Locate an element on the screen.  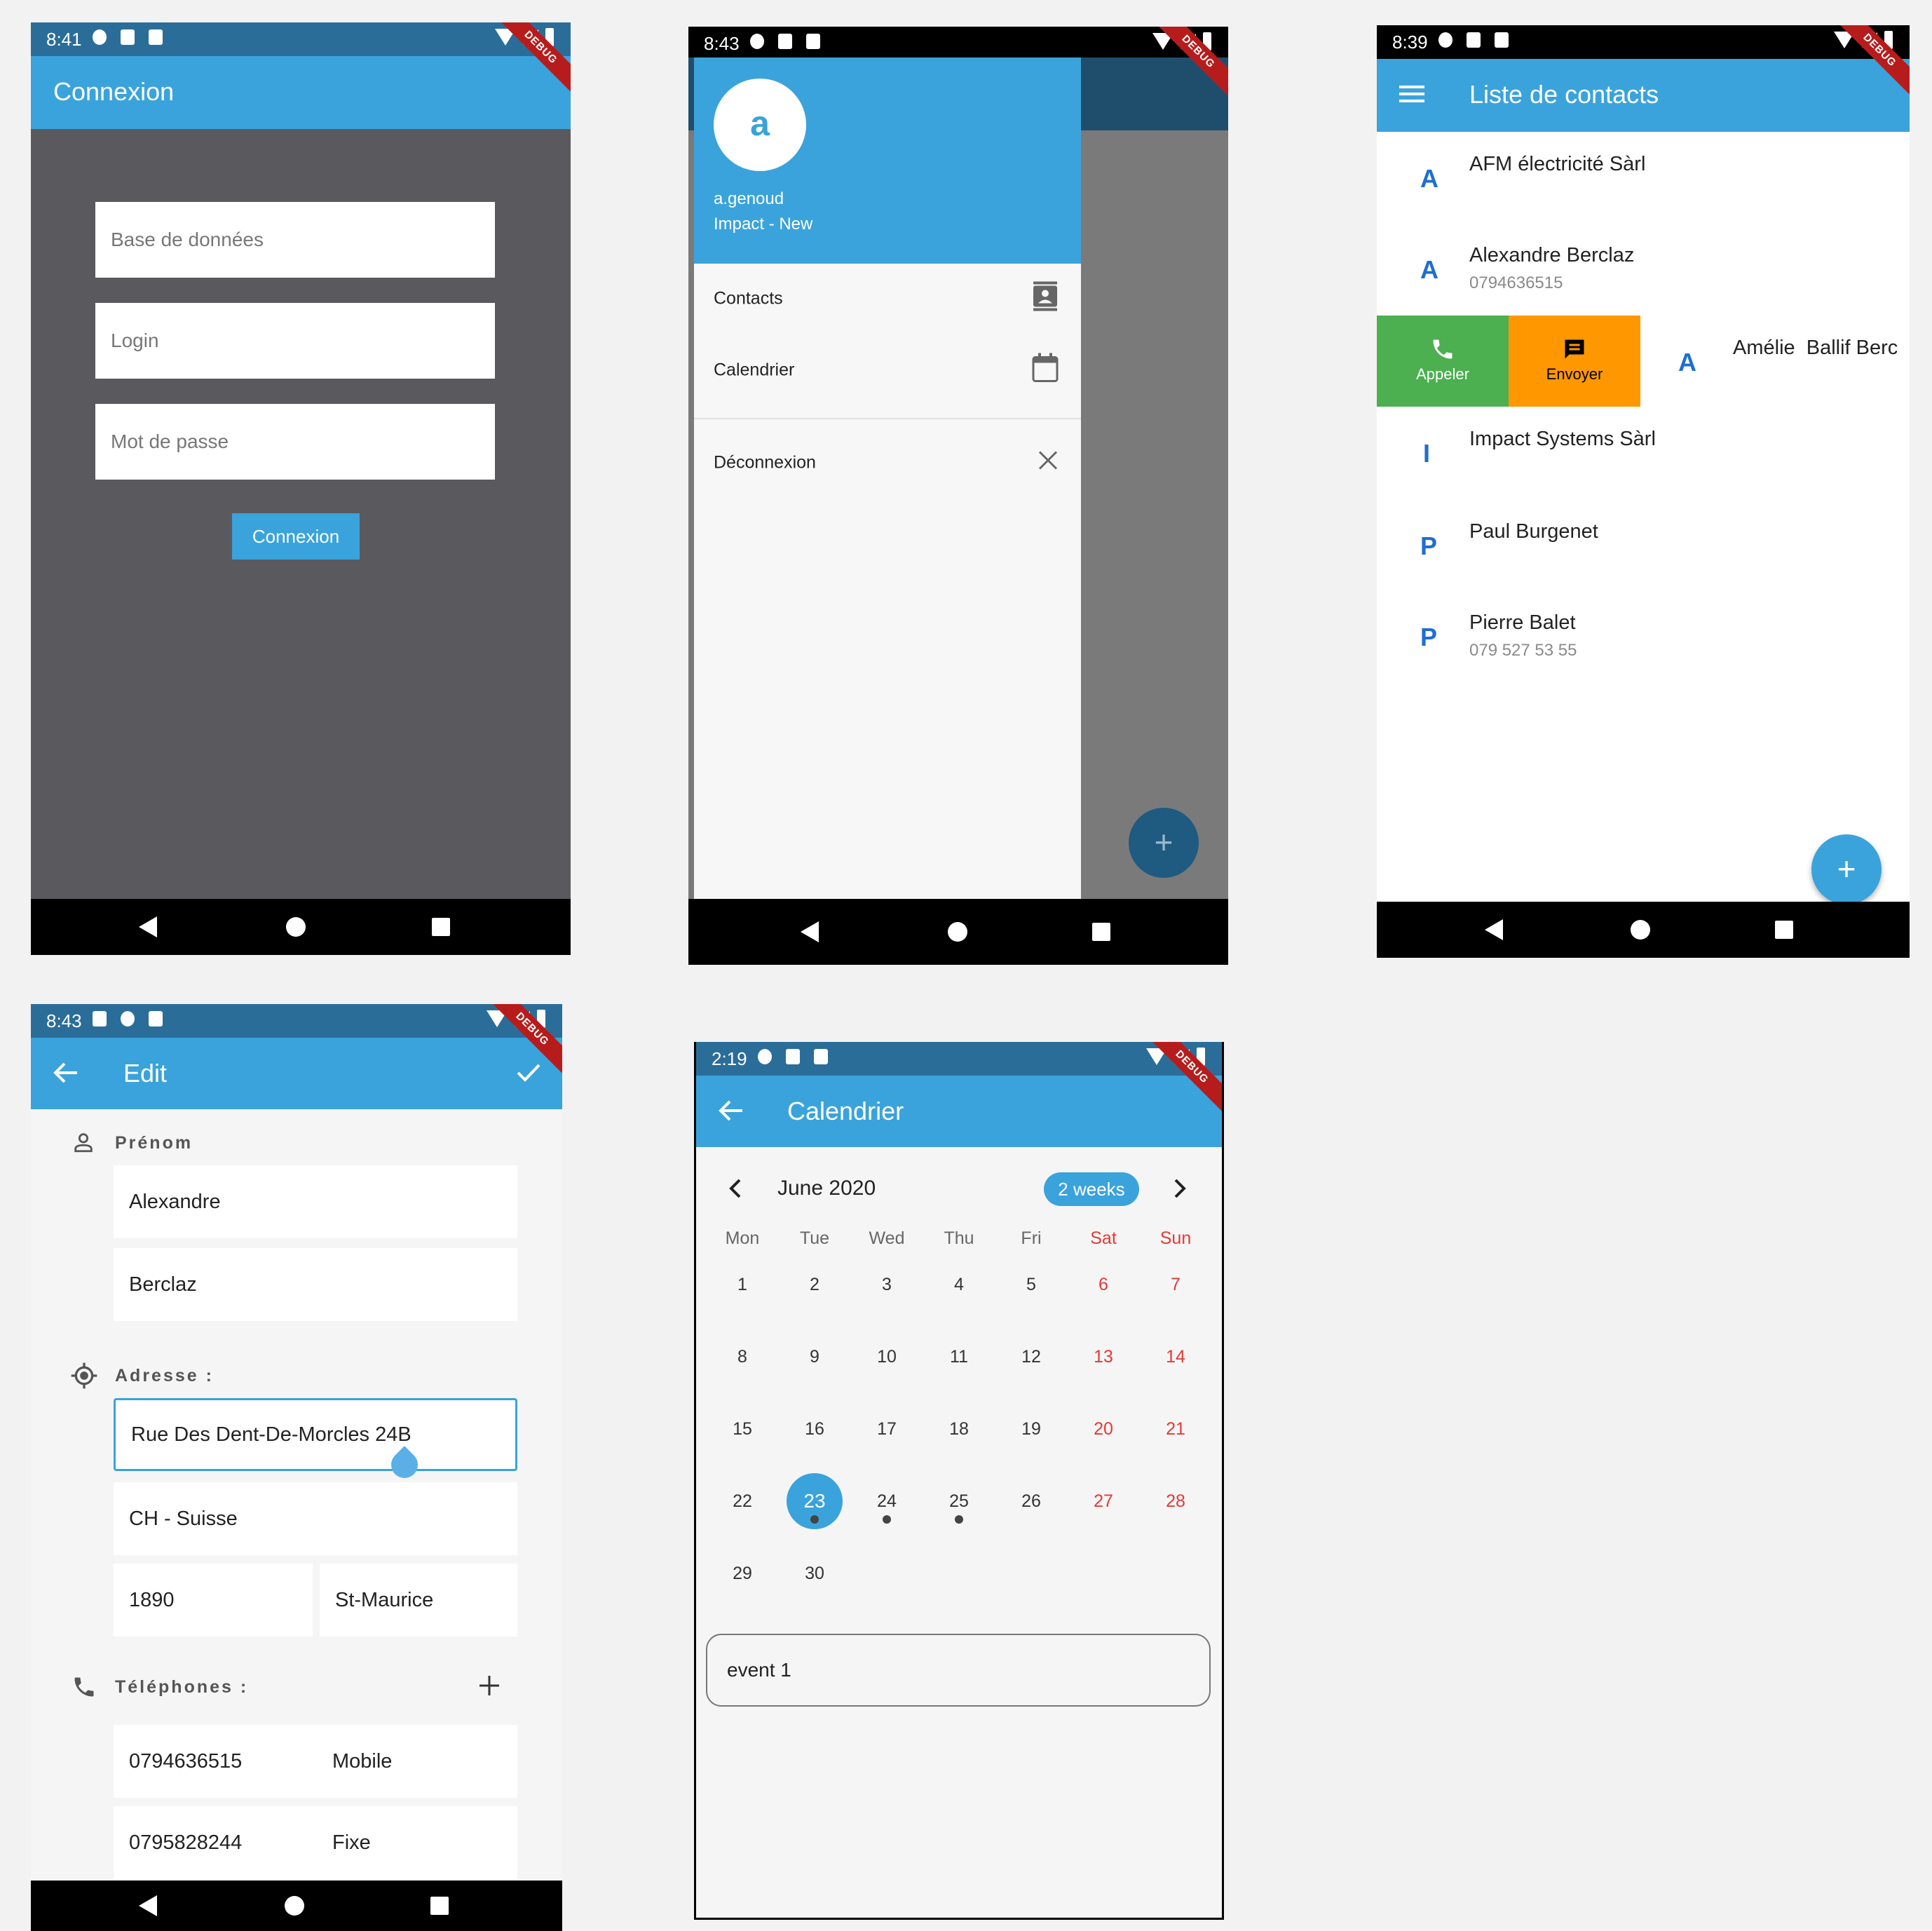
calendar-day: 30 is located at coordinates (815, 1574).